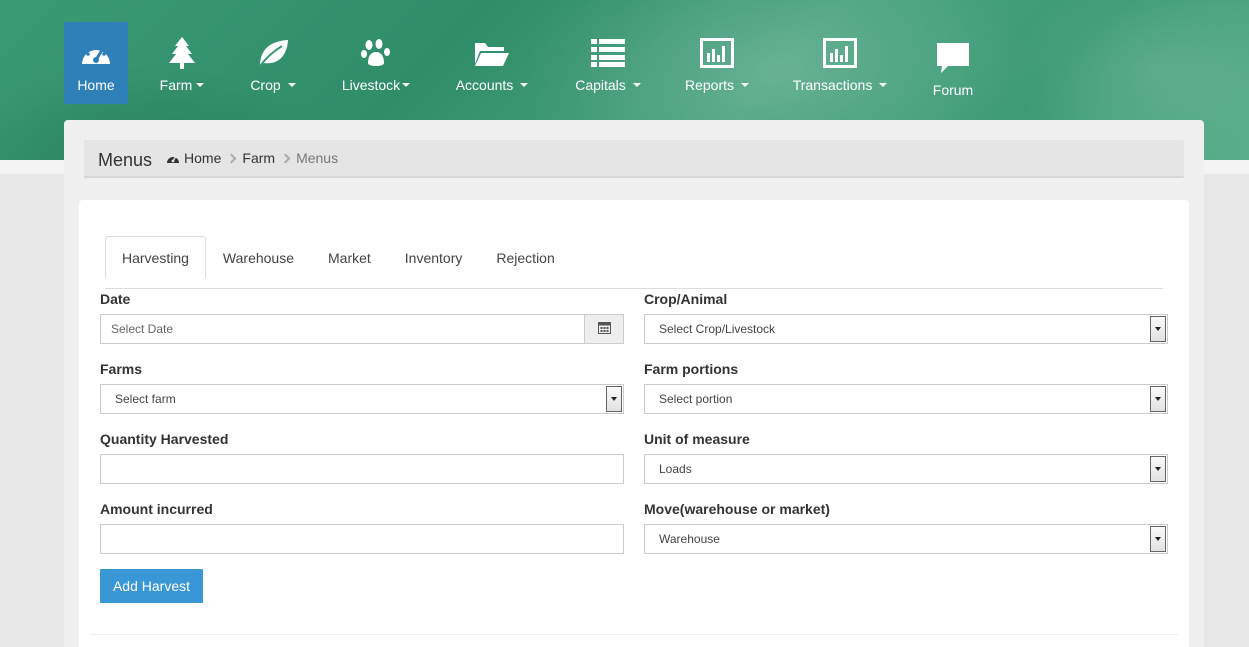 Image resolution: width=1249 pixels, height=647 pixels. What do you see at coordinates (737, 509) in the screenshot?
I see `move-label: Move(warehouse or market)` at bounding box center [737, 509].